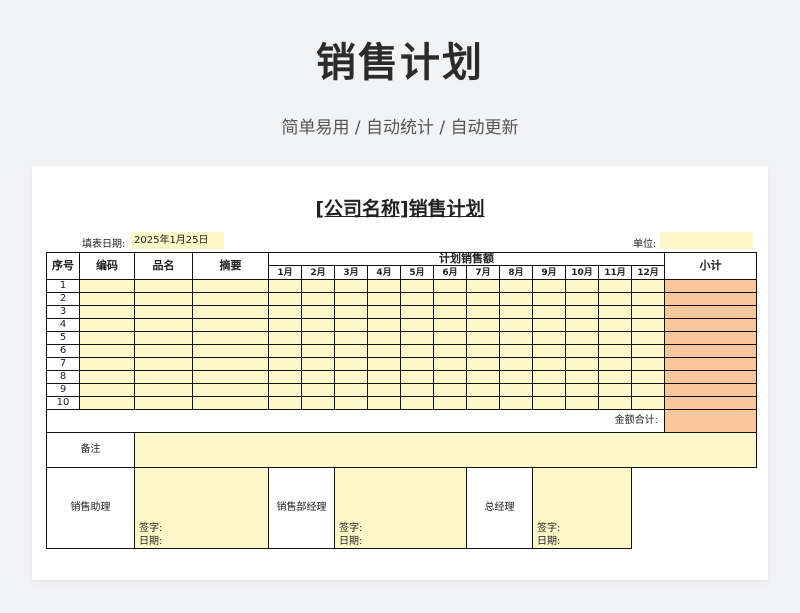 This screenshot has height=613, width=800. What do you see at coordinates (445, 450) in the screenshot?
I see `note-field` at bounding box center [445, 450].